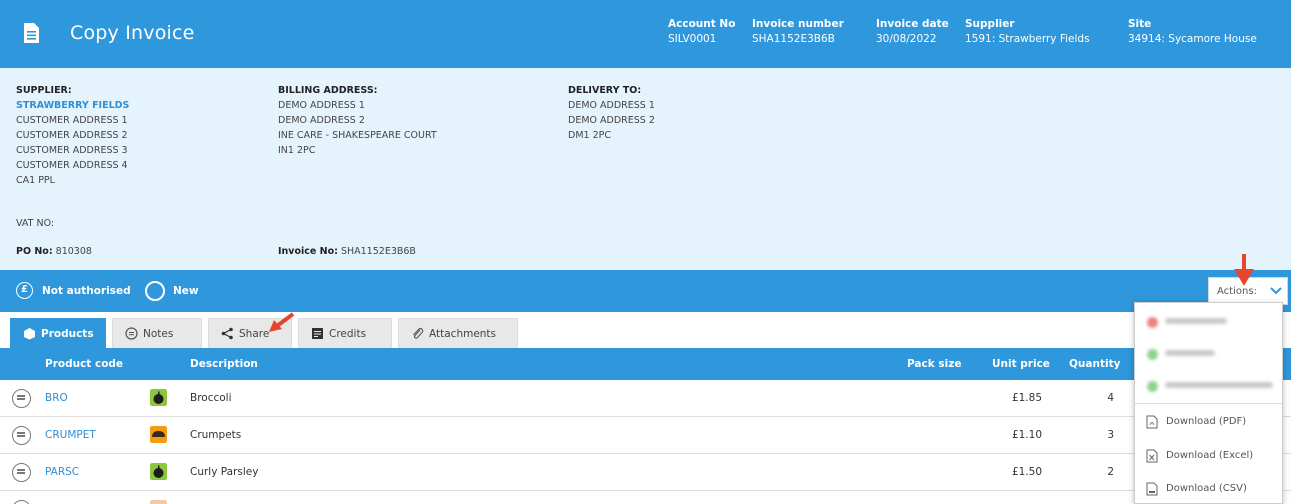 The image size is (1291, 504). Describe the element at coordinates (912, 24) in the screenshot. I see `invoice-date-label: Invoice date` at that location.